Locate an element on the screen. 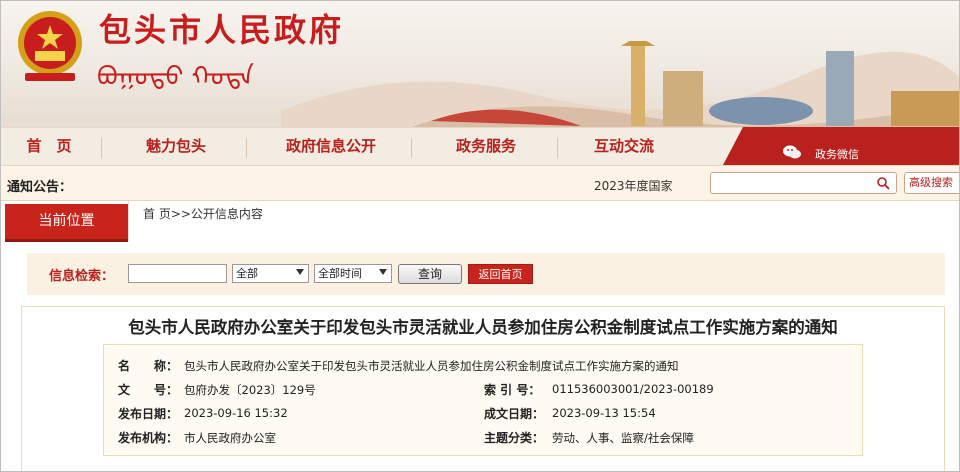 The image size is (960, 472). nav-item-home: 首 页 is located at coordinates (49, 147).